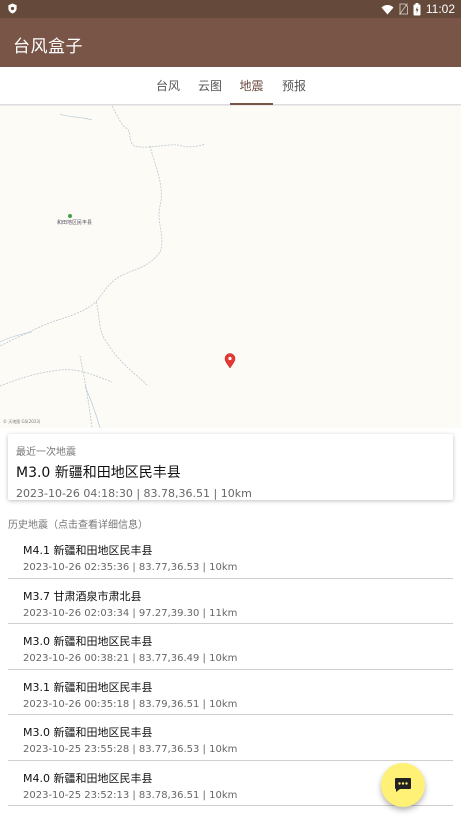 The height and width of the screenshot is (819, 461). Describe the element at coordinates (294, 86) in the screenshot. I see `tab-forecast: 预报` at that location.